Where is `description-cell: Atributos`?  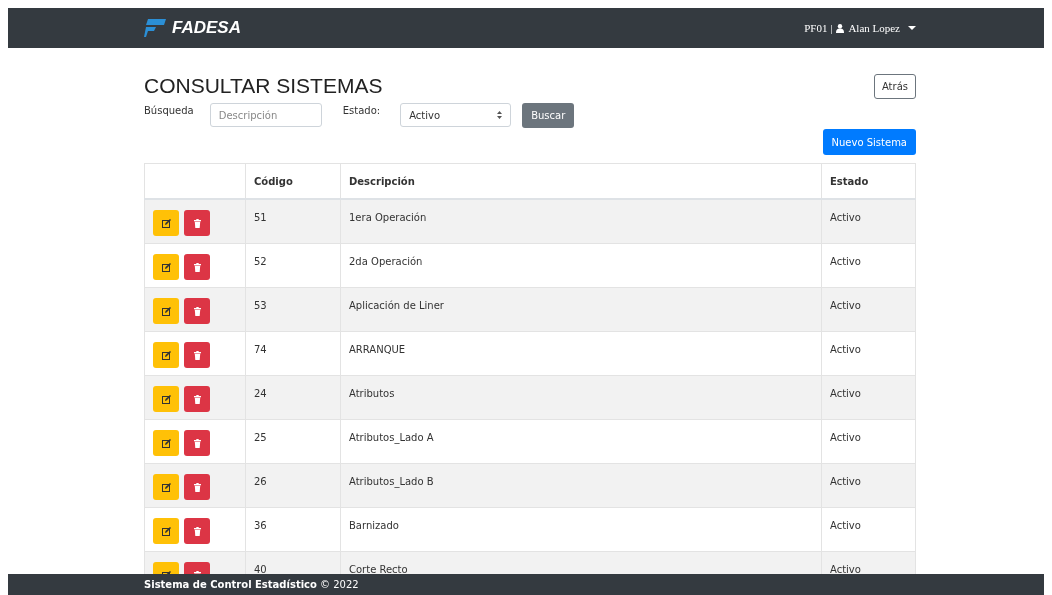
description-cell: Atributos is located at coordinates (581, 397).